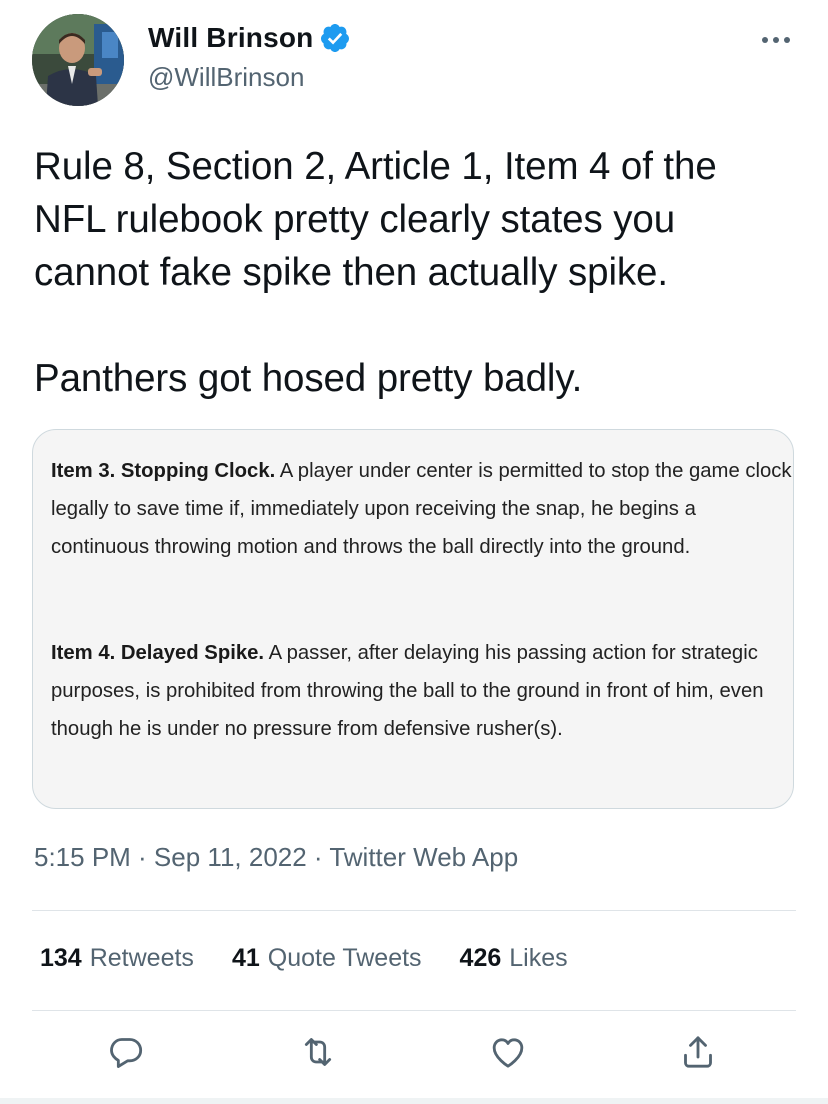 The image size is (828, 1104). What do you see at coordinates (321, 1055) in the screenshot?
I see `retweet-icon` at bounding box center [321, 1055].